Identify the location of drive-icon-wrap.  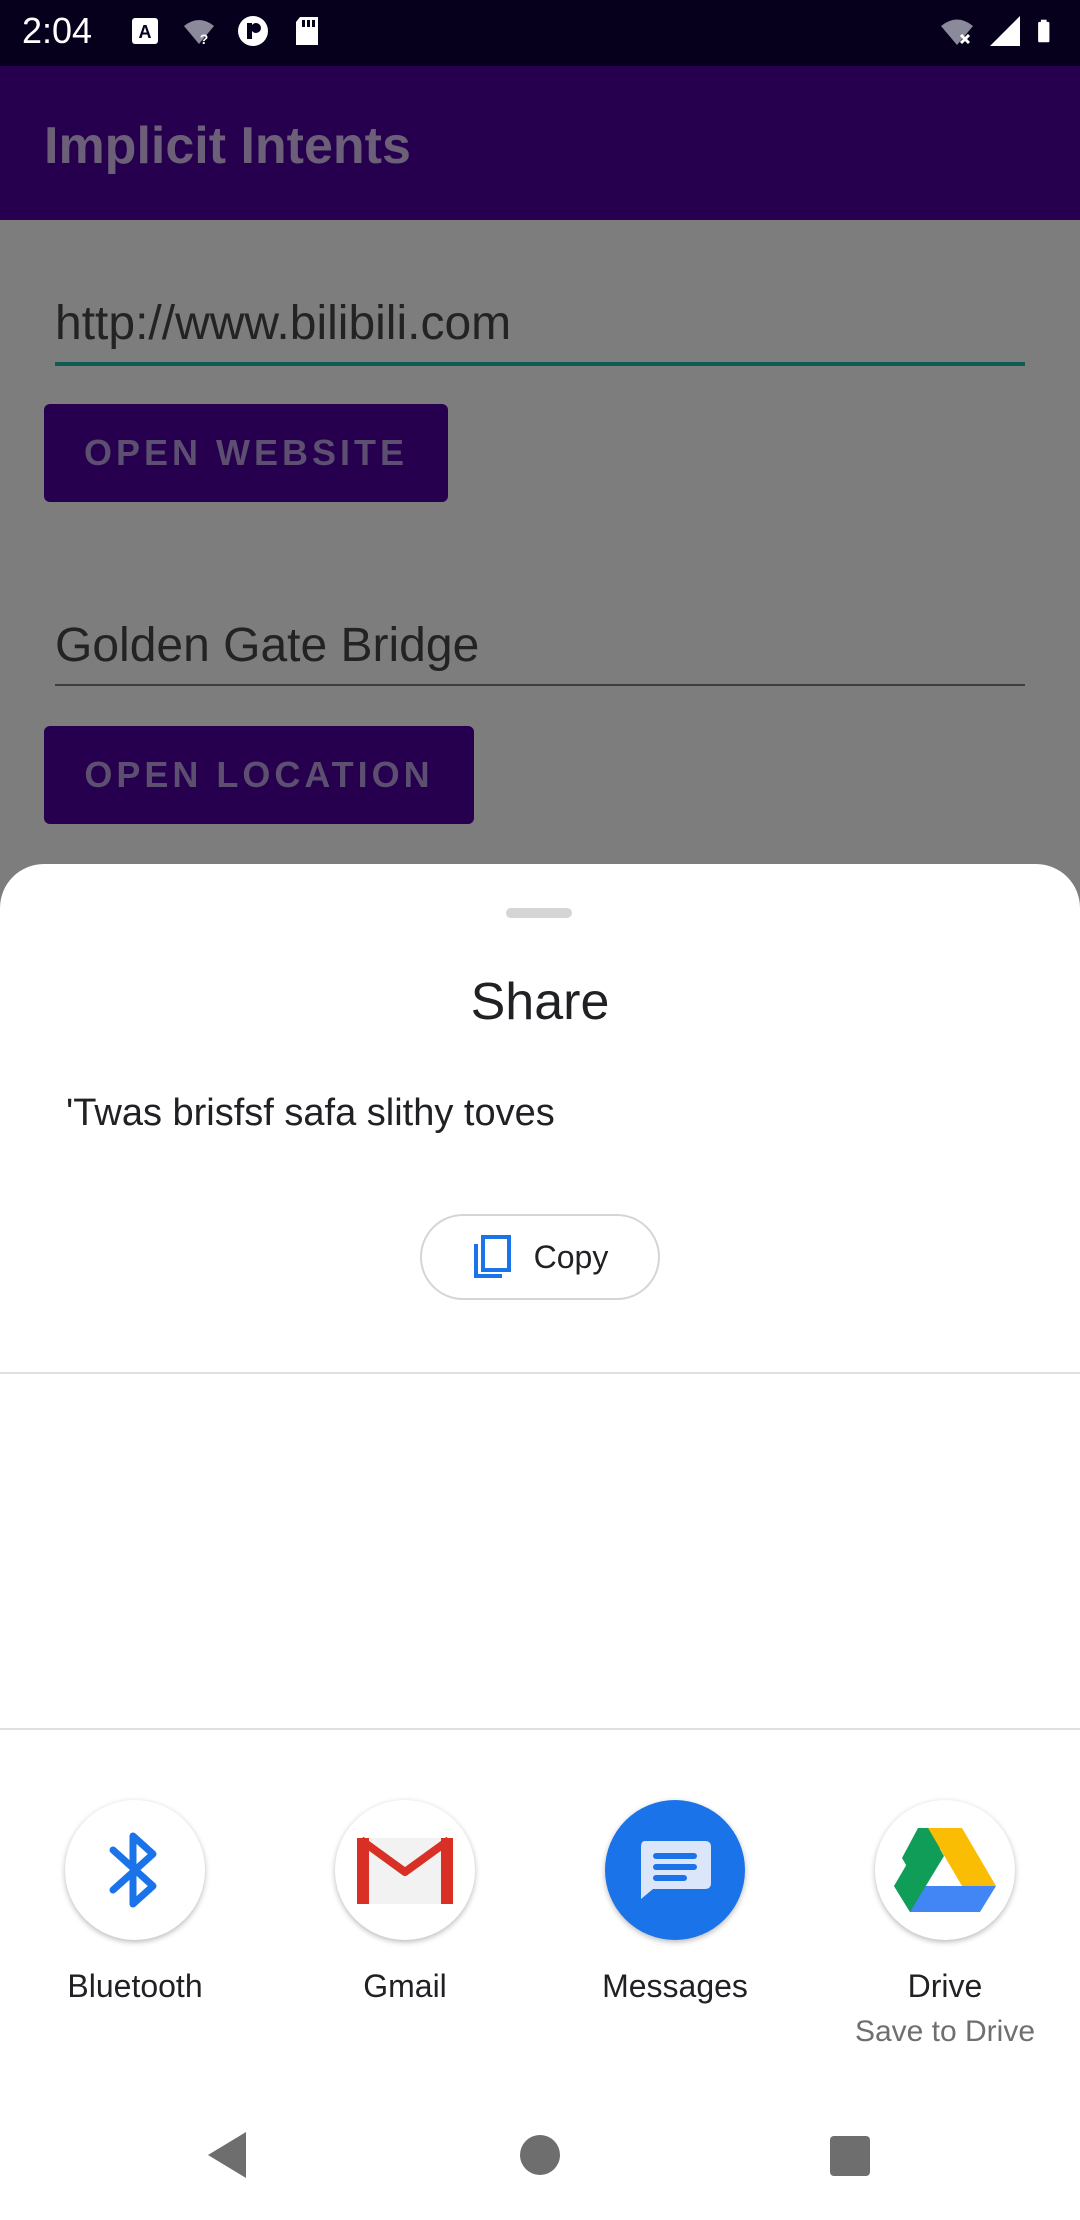
(945, 1870).